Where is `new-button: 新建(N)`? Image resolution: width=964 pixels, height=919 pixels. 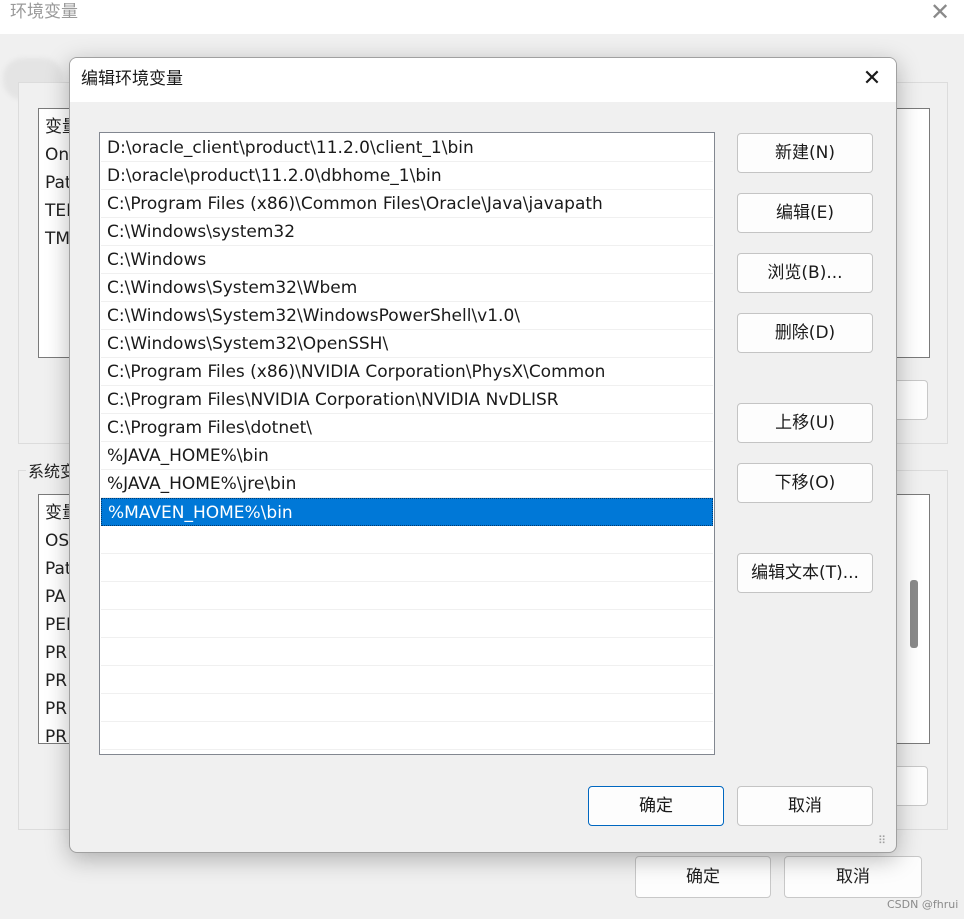 new-button: 新建(N) is located at coordinates (805, 153).